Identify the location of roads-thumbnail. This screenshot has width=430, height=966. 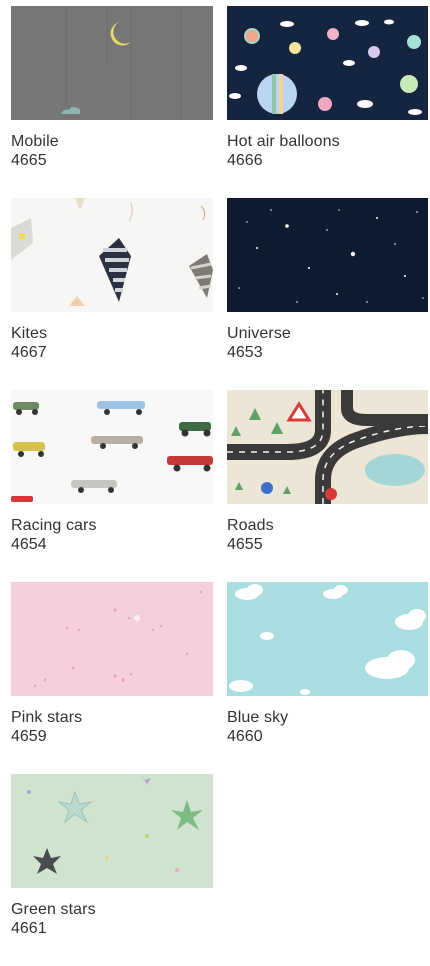
(327, 447).